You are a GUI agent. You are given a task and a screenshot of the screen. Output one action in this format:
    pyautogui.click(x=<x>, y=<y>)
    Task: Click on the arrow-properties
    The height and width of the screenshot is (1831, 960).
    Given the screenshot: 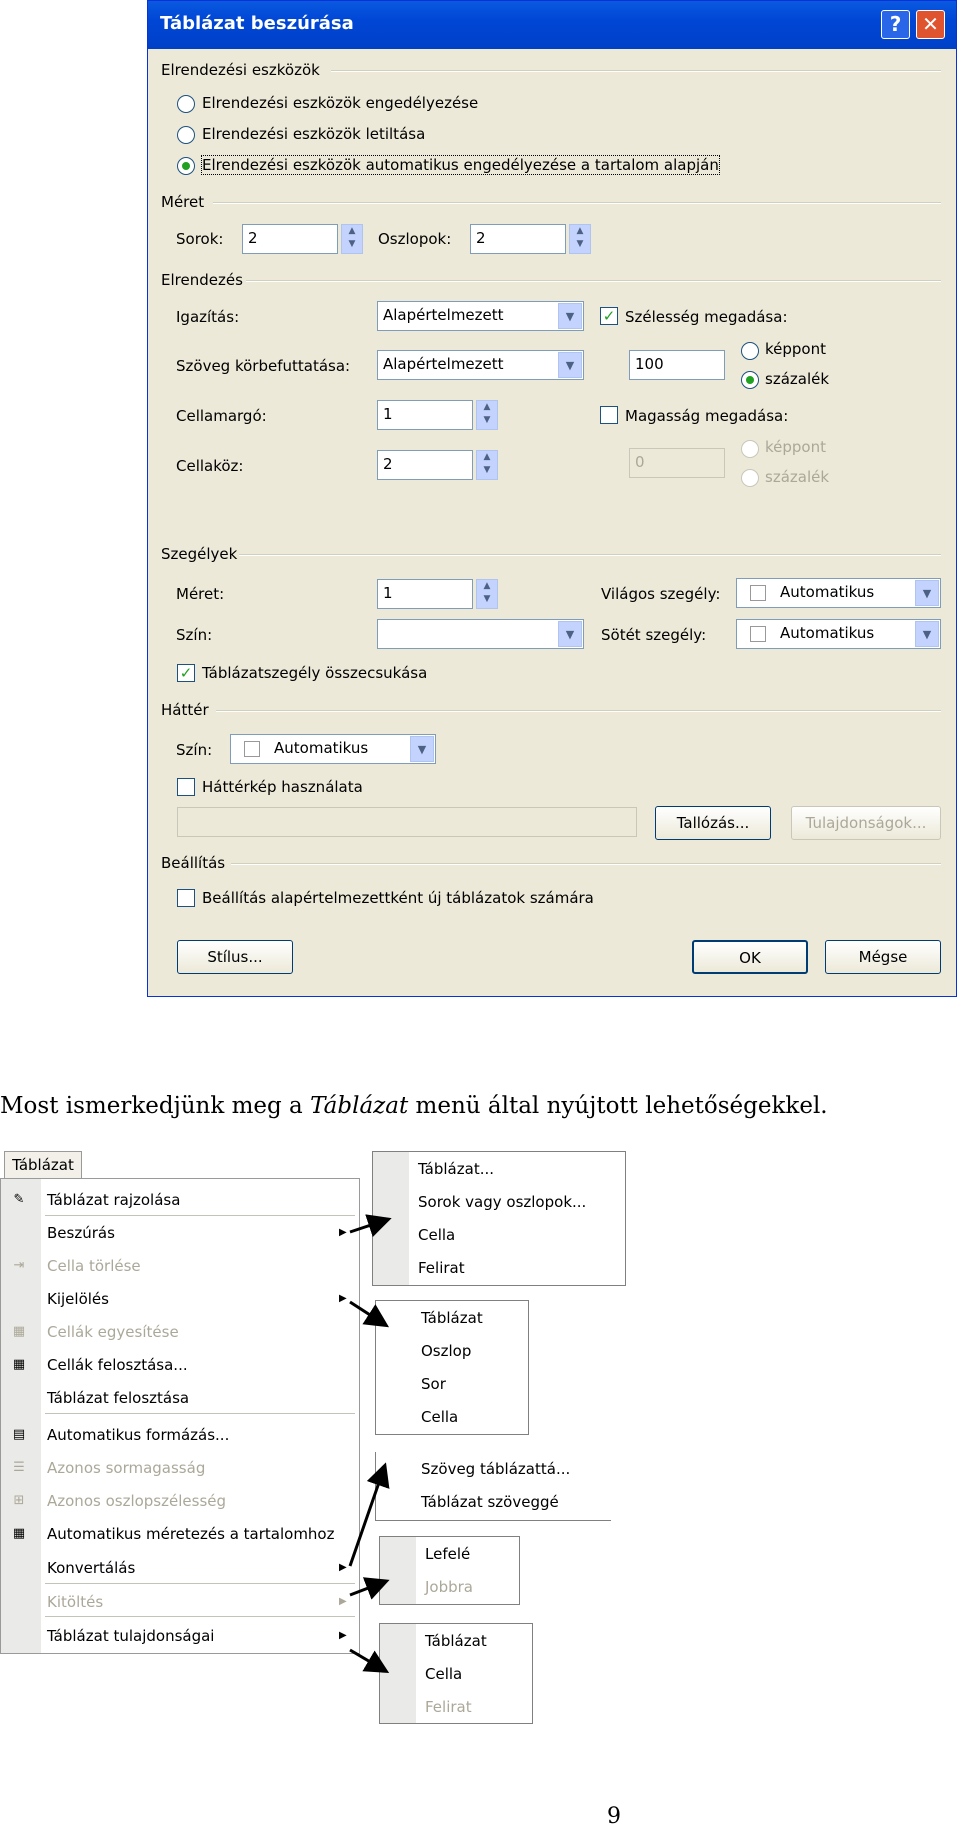 What is the action you would take?
    pyautogui.click(x=369, y=1661)
    